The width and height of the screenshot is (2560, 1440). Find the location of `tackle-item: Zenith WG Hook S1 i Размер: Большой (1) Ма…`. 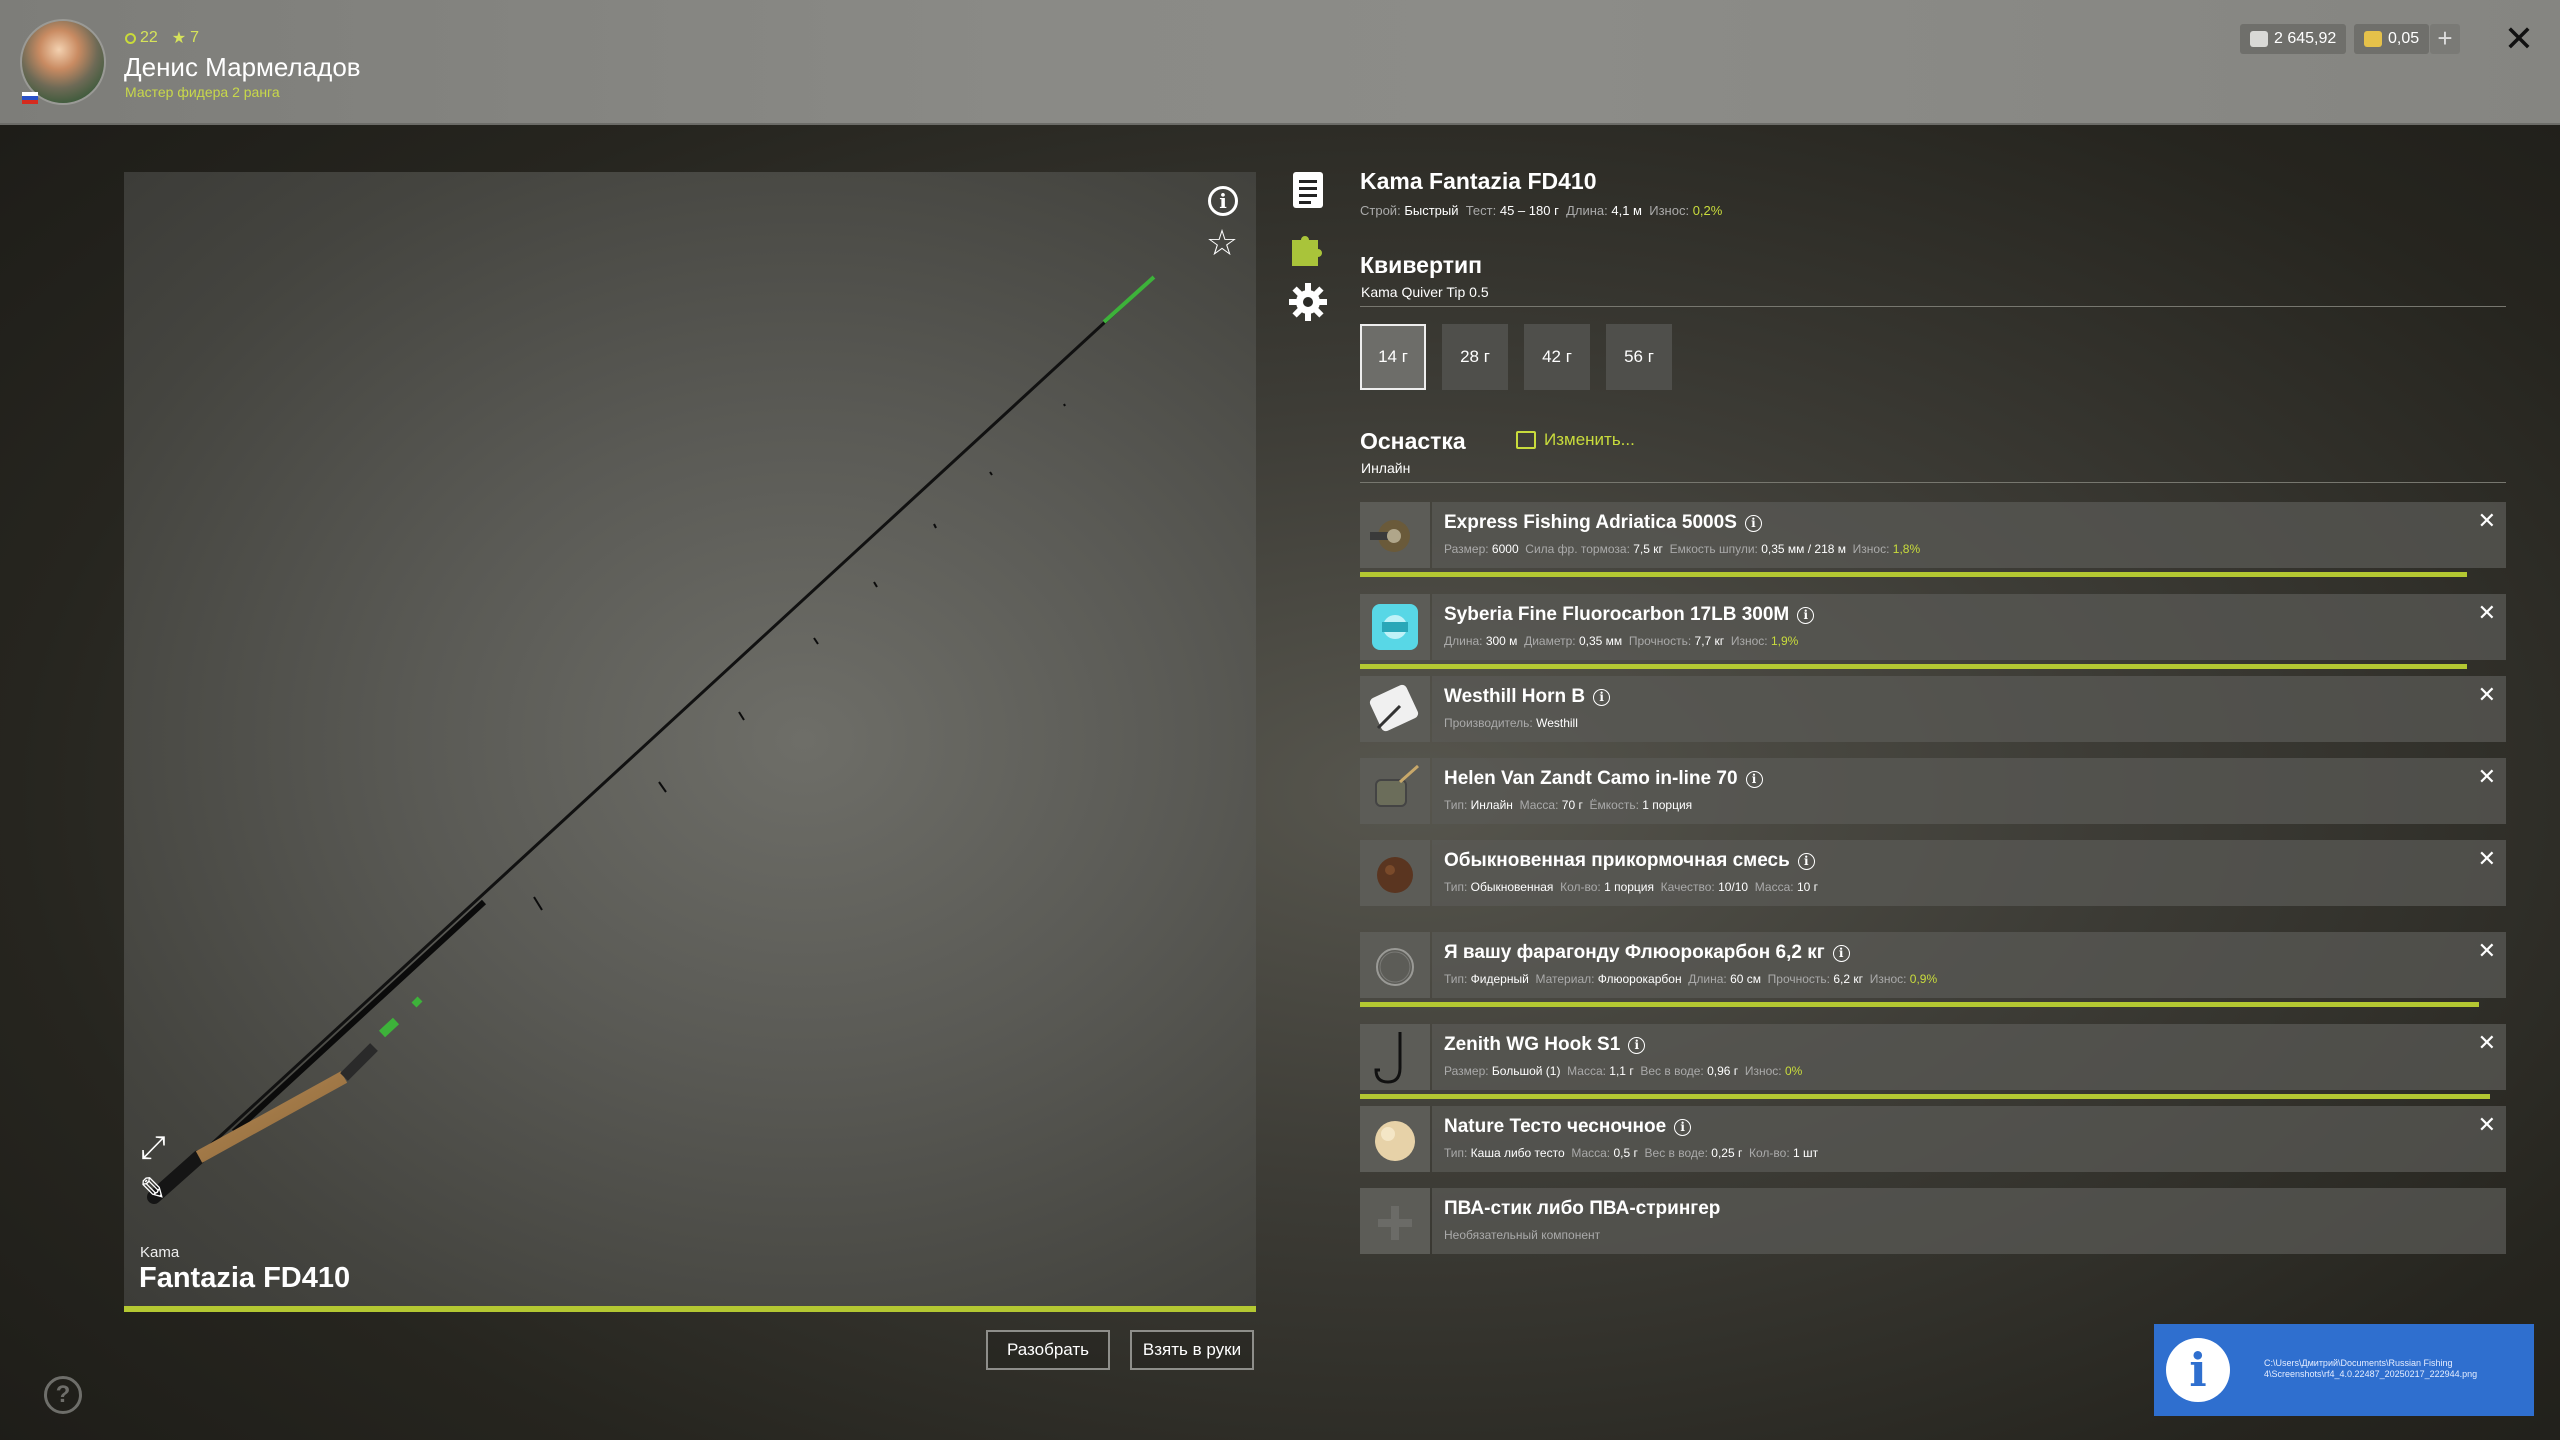

tackle-item: Zenith WG Hook S1 i Размер: Большой (1) Ма… is located at coordinates (1933, 1061).